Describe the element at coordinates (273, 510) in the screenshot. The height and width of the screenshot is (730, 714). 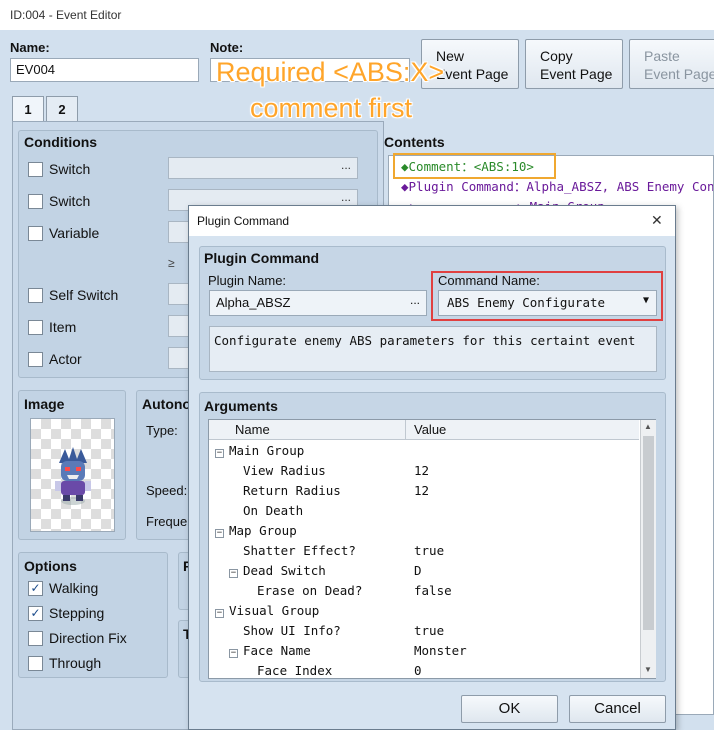
I see `argument-name-text: On Death` at that location.